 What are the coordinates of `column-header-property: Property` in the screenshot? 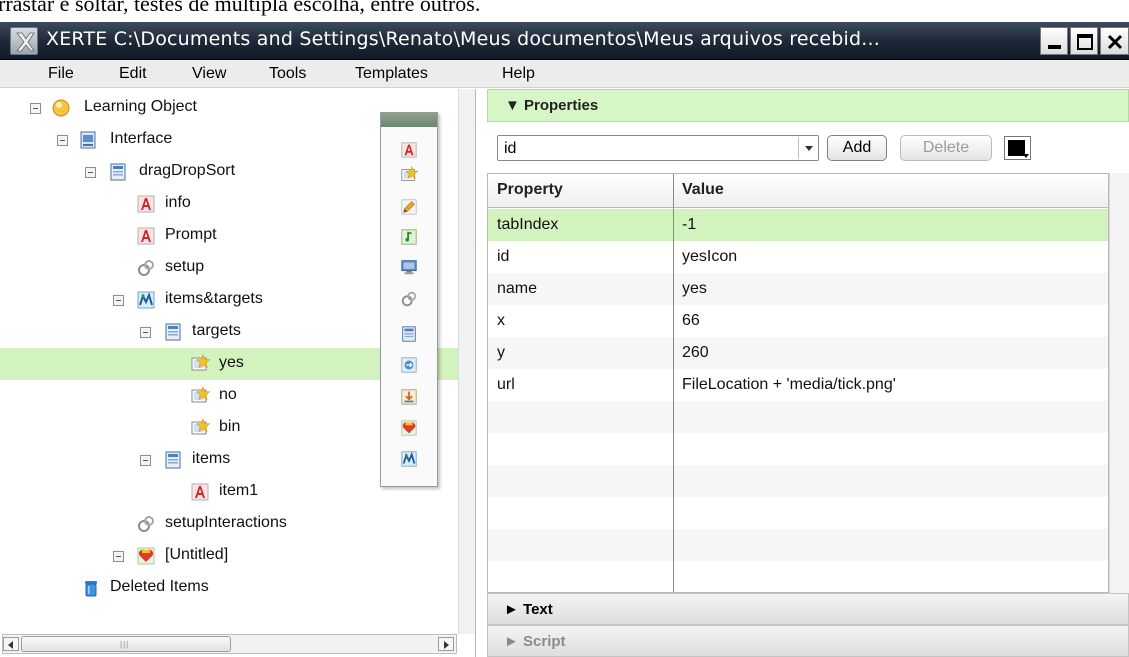 It's located at (530, 190).